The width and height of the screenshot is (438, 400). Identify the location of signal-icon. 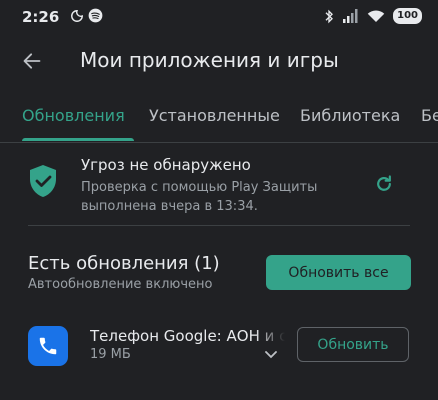
(350, 16).